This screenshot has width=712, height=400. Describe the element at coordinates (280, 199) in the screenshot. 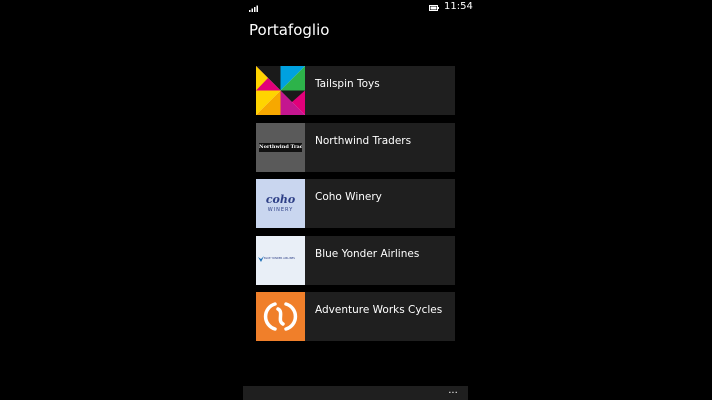

I see `coho-logo-text: coho` at that location.